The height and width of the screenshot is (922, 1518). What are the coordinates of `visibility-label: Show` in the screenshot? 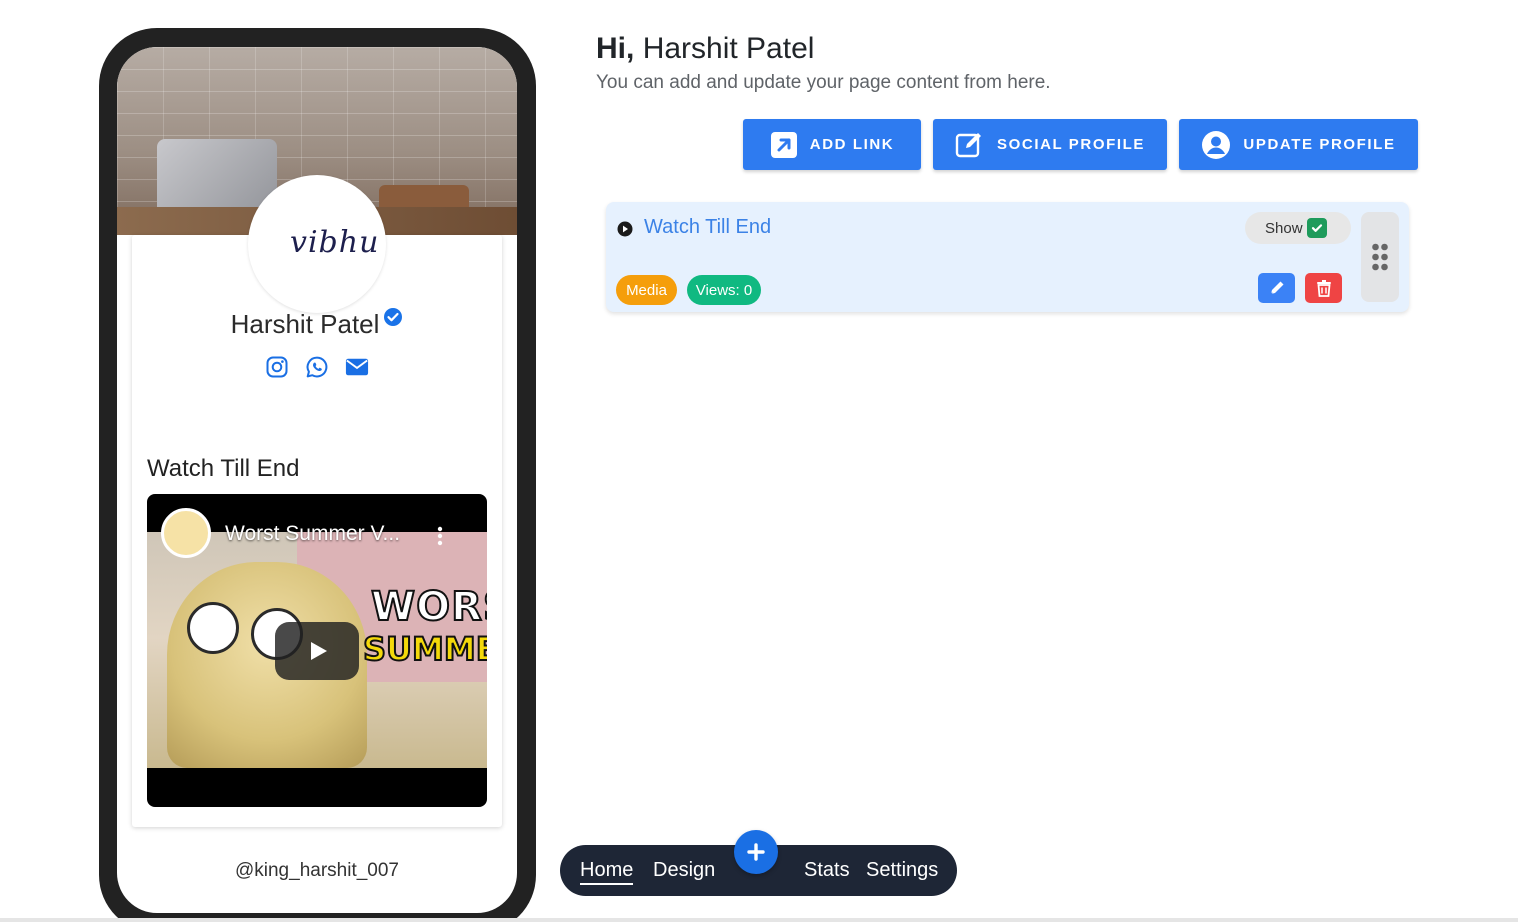 It's located at (1284, 228).